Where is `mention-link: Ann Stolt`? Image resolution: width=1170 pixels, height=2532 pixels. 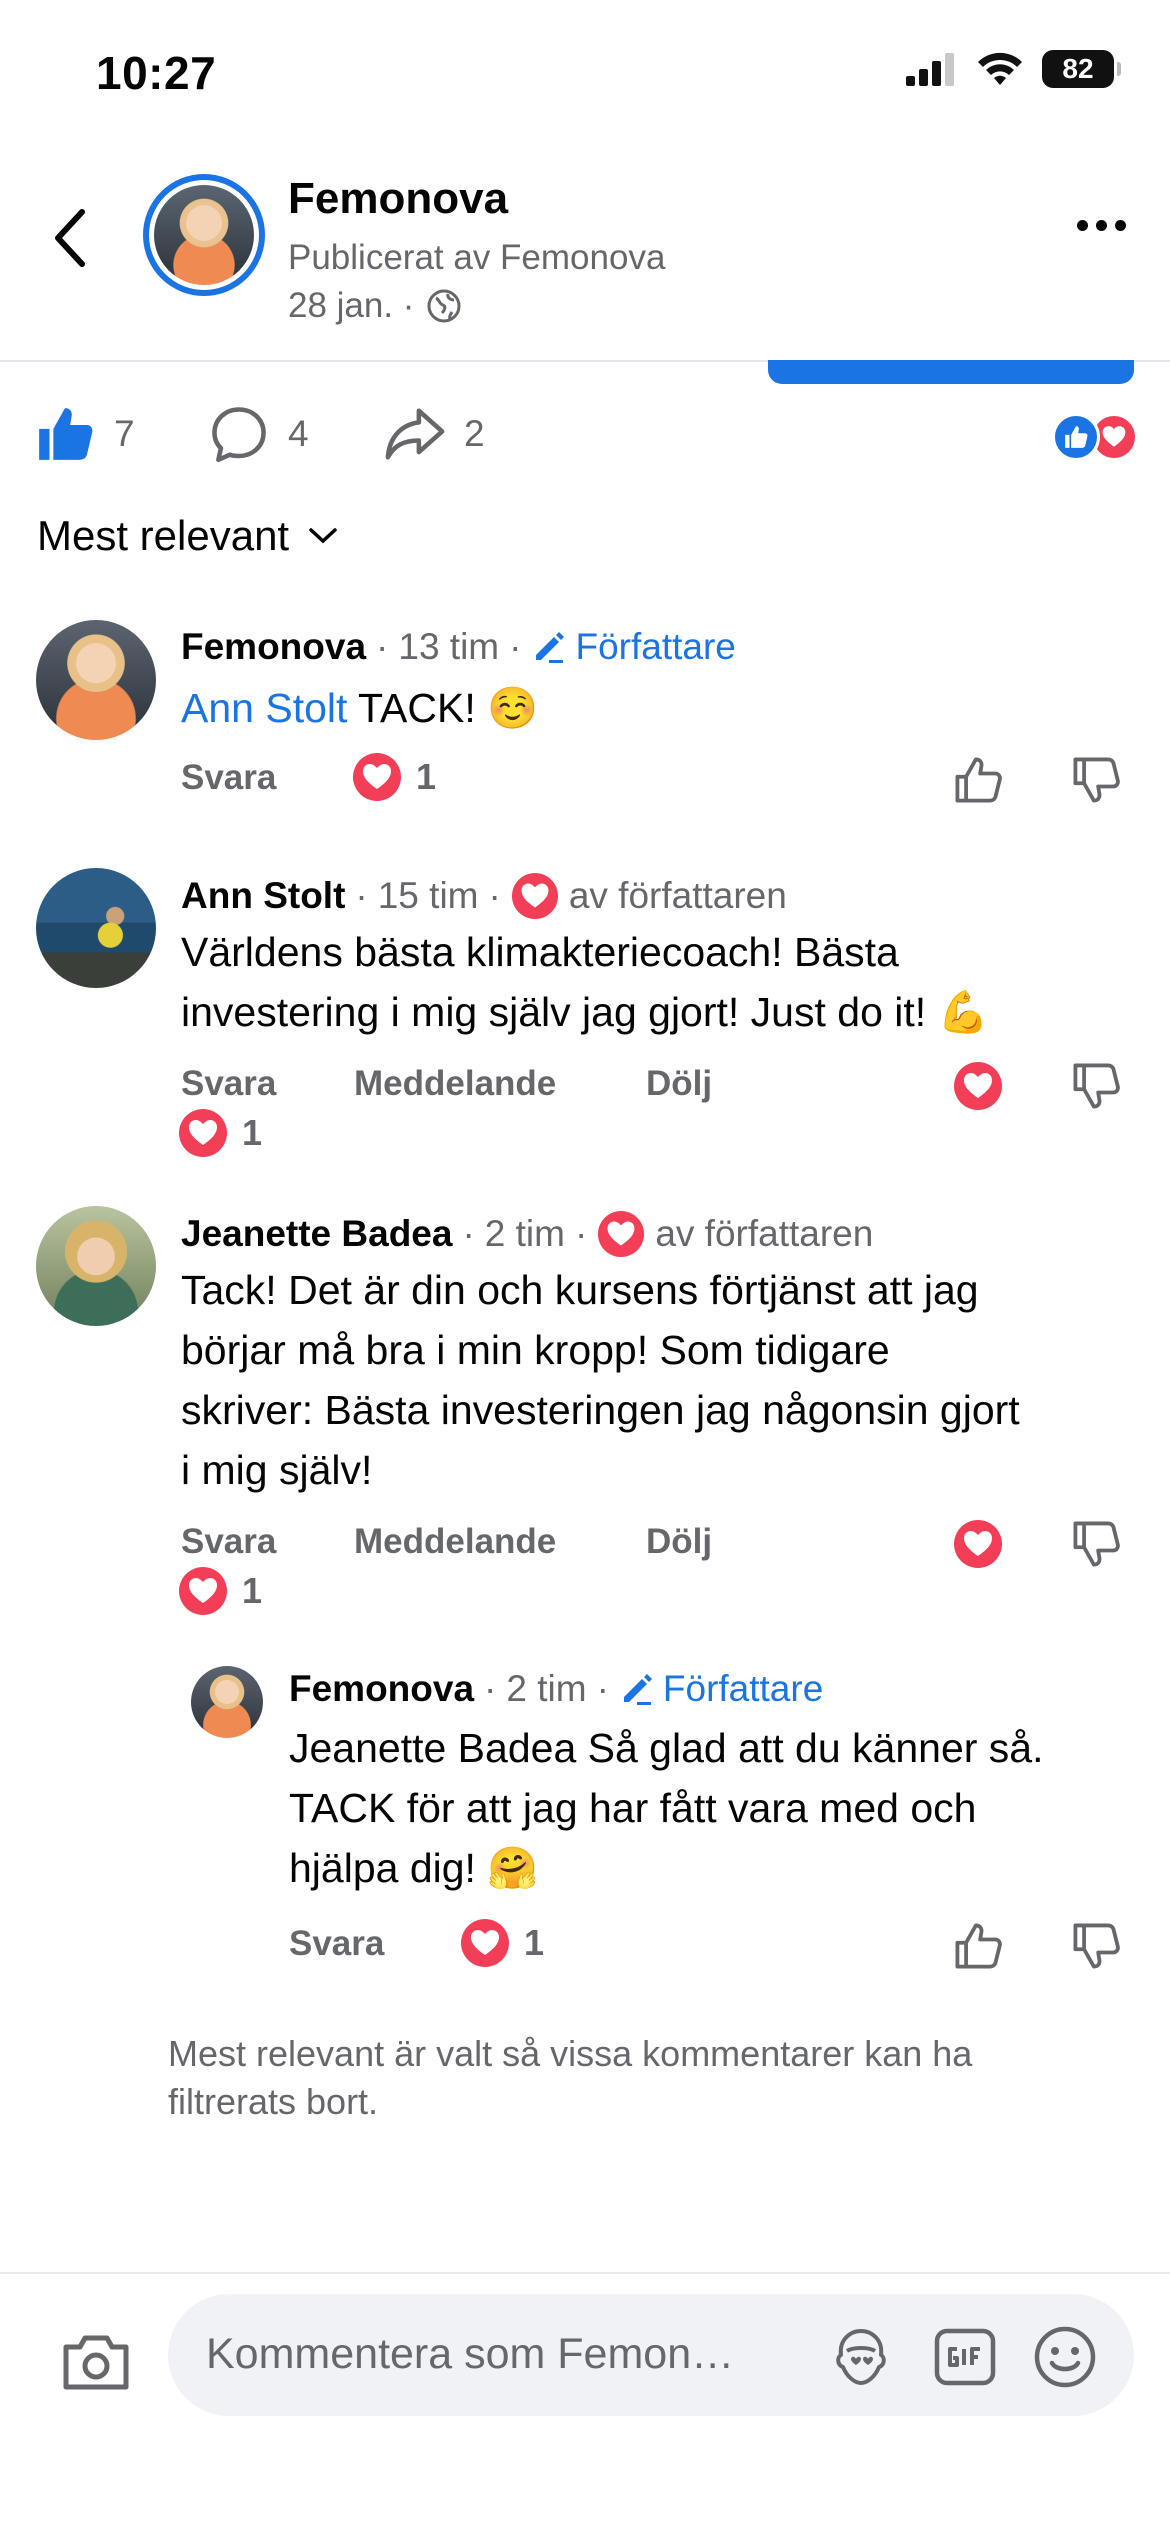 mention-link: Ann Stolt is located at coordinates (264, 708).